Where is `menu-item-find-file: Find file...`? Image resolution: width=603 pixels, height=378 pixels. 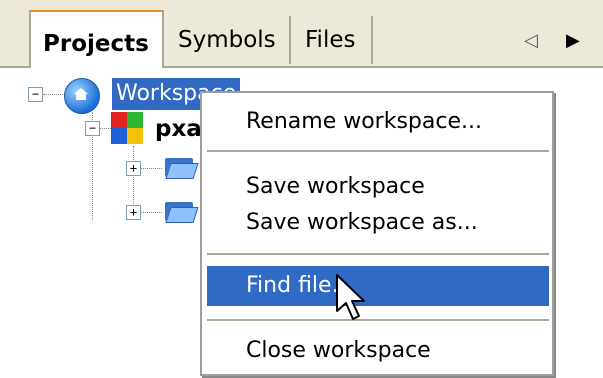 menu-item-find-file: Find file... is located at coordinates (378, 286).